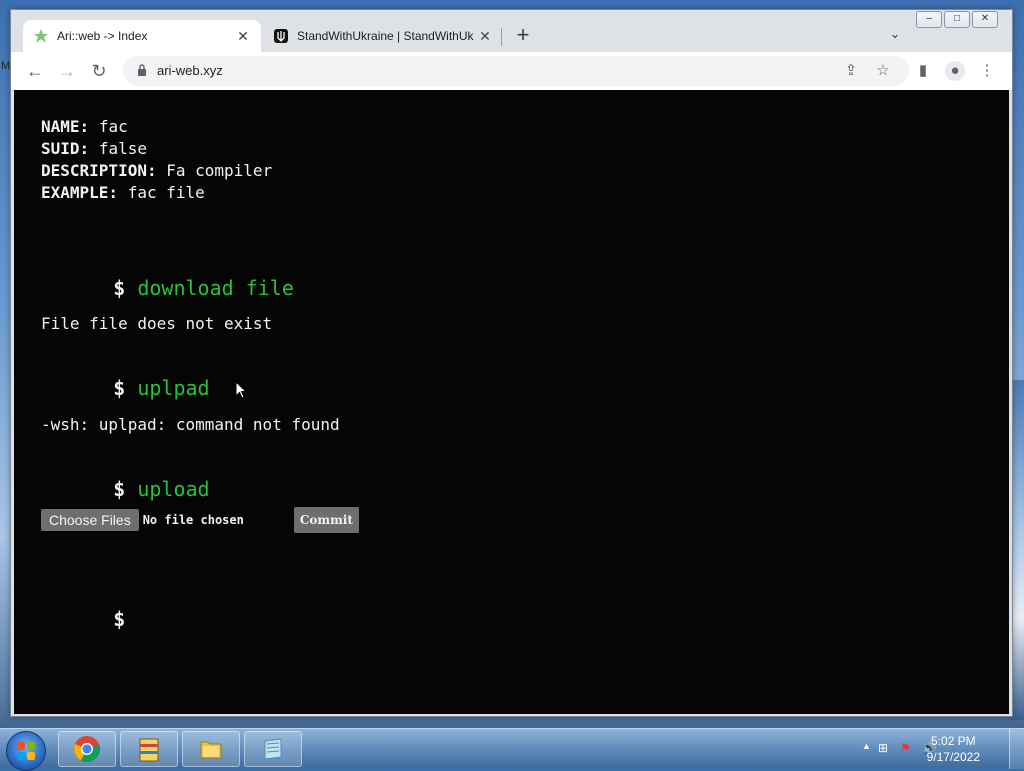 The height and width of the screenshot is (771, 1024). I want to click on url-text: ari-web.xyz, so click(190, 70).